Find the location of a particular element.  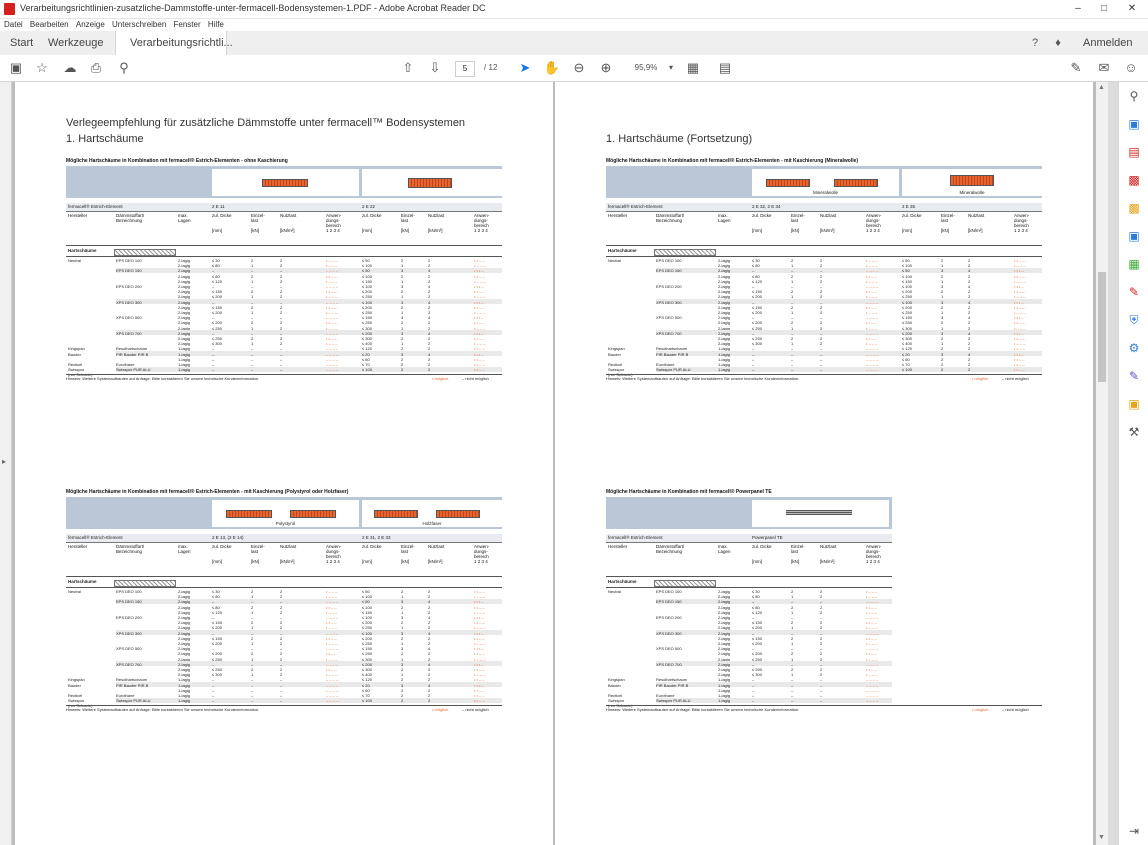

expand-arrow-icon: ▸ is located at coordinates (4, 461).